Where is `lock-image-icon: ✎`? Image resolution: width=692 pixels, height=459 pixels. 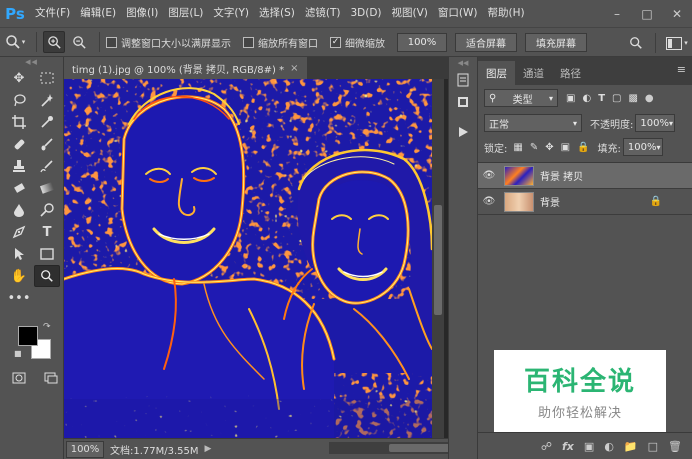 lock-image-icon: ✎ is located at coordinates (534, 147).